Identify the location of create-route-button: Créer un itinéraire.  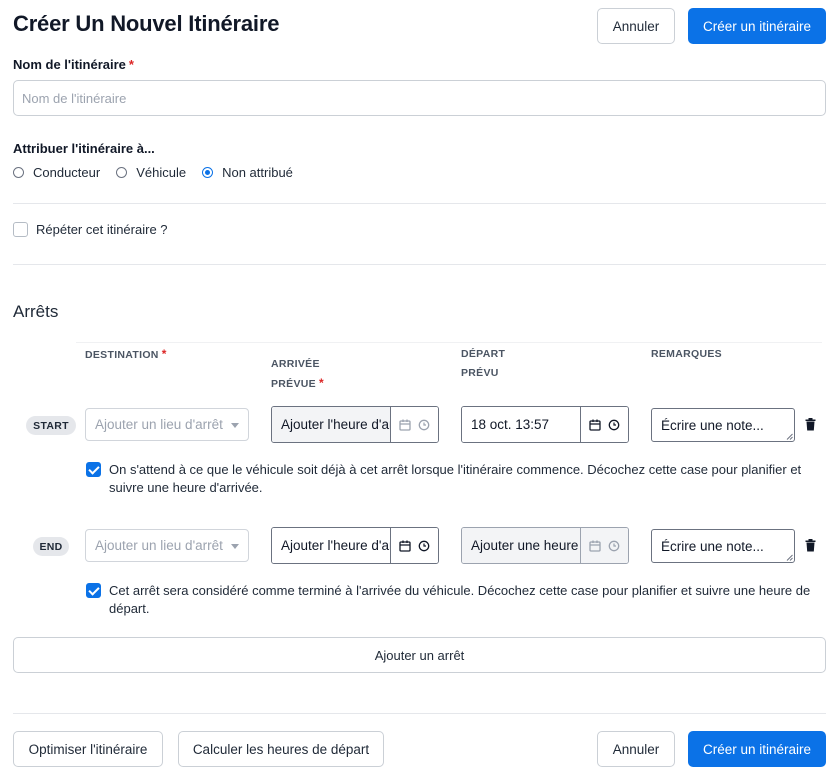
(757, 26).